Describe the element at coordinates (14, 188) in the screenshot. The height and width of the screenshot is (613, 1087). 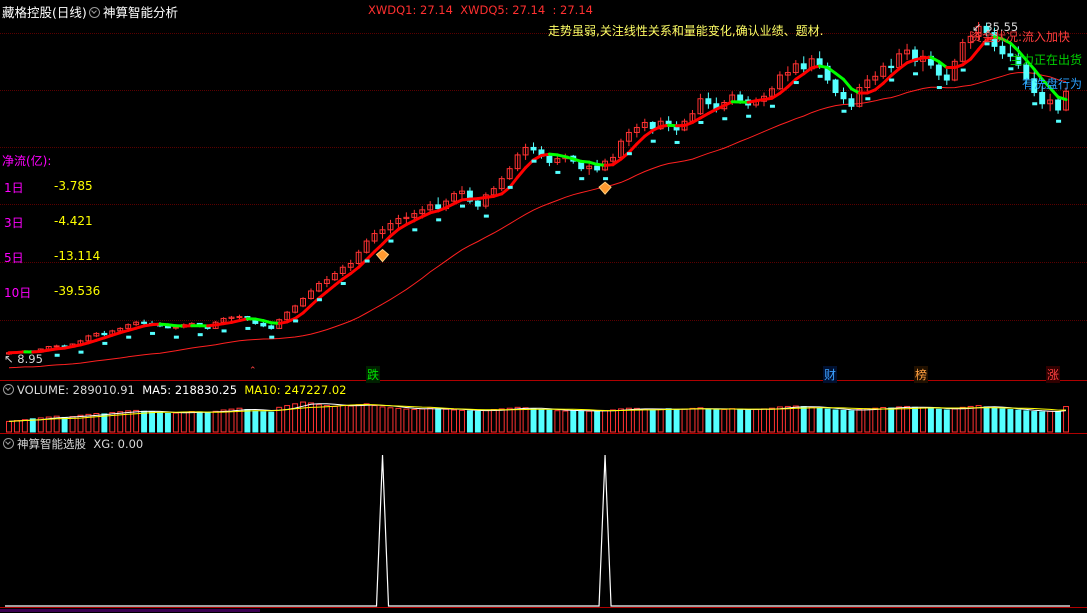
I see `net-flow-label-1d: 1日` at that location.